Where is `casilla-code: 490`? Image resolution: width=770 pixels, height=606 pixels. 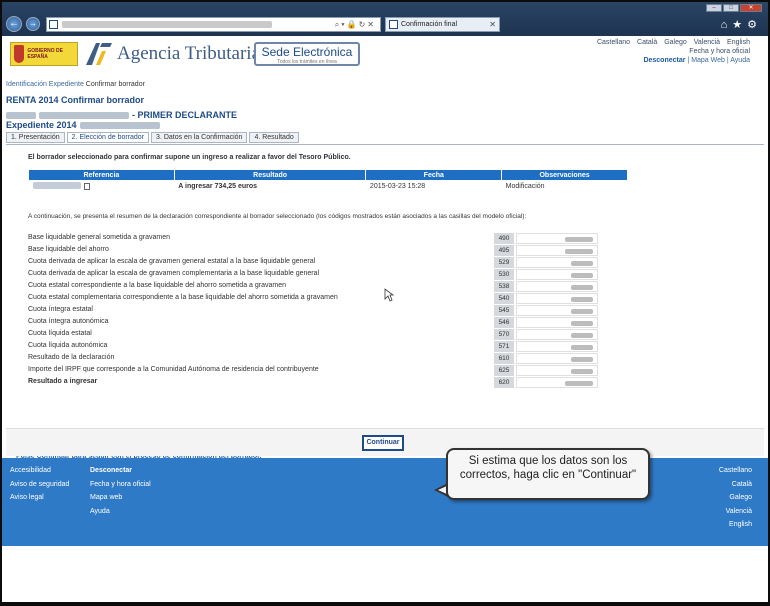 casilla-code: 490 is located at coordinates (504, 238).